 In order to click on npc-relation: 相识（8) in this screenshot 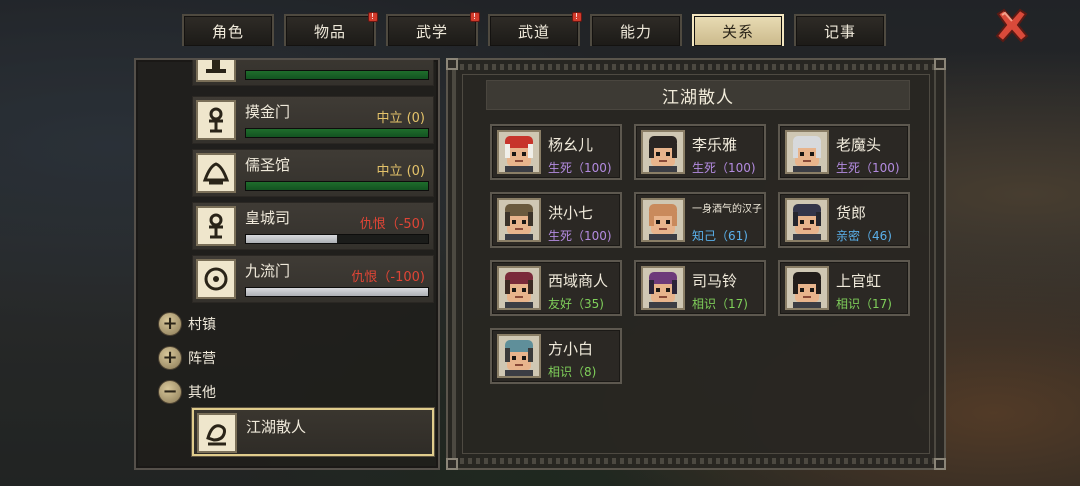, I will do `click(572, 372)`.